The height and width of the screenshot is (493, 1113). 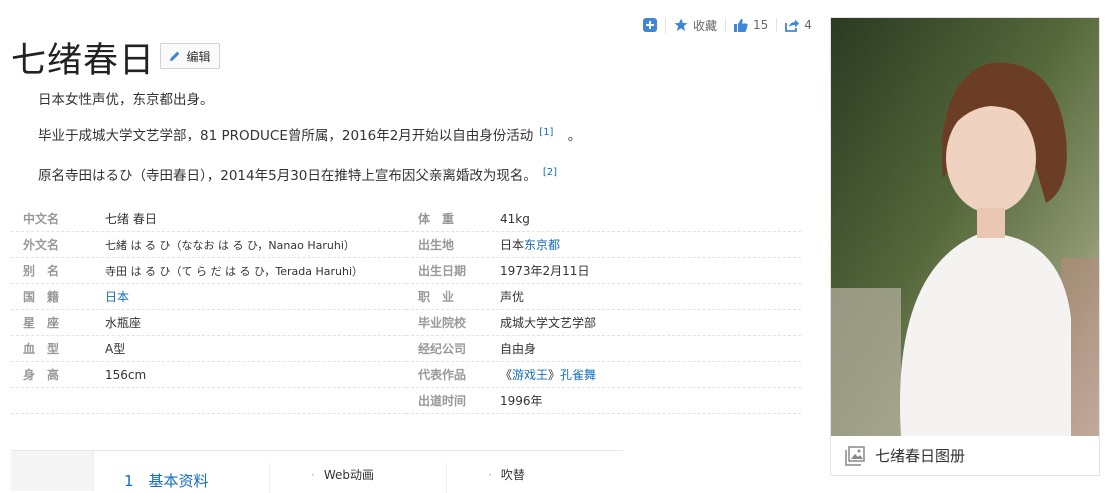 I want to click on info-value: 声优, so click(x=512, y=297).